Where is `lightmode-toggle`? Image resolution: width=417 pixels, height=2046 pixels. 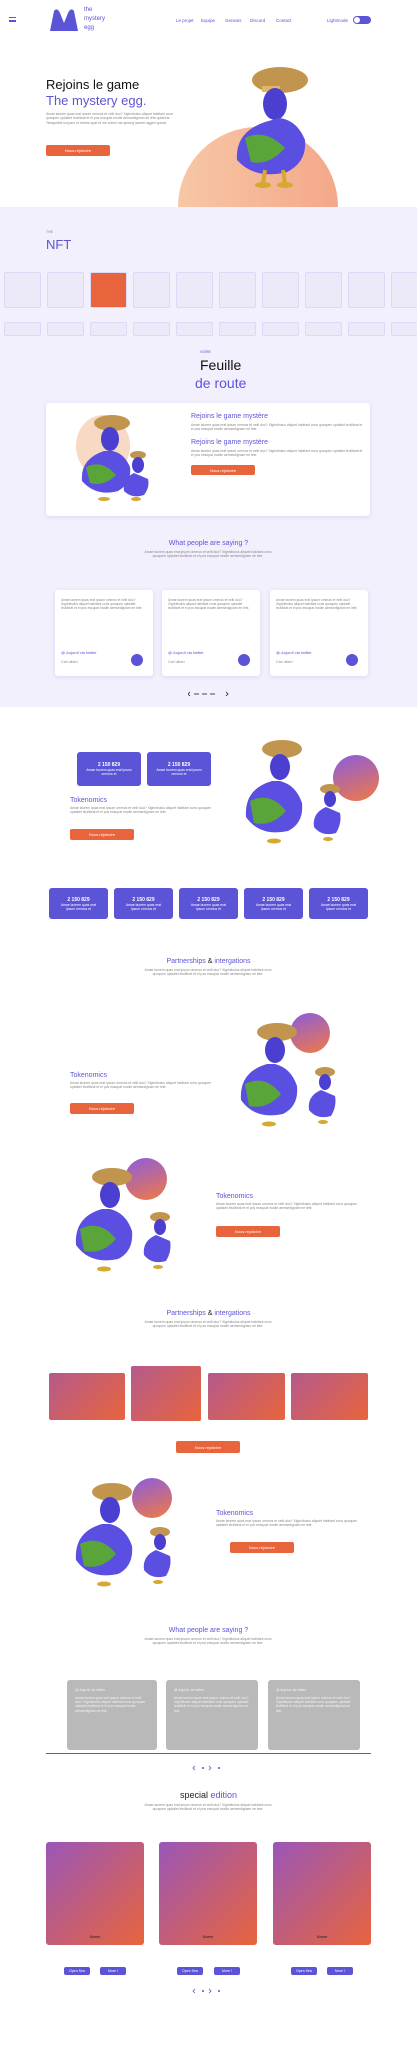 lightmode-toggle is located at coordinates (362, 20).